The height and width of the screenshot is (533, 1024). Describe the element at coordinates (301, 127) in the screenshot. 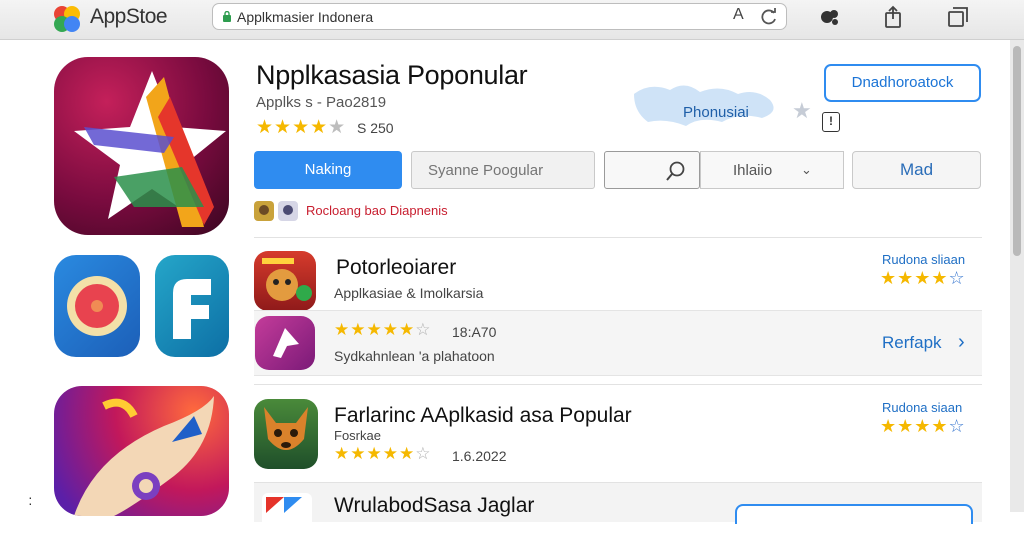

I see `featured-rating-stars: ★★★★★` at that location.